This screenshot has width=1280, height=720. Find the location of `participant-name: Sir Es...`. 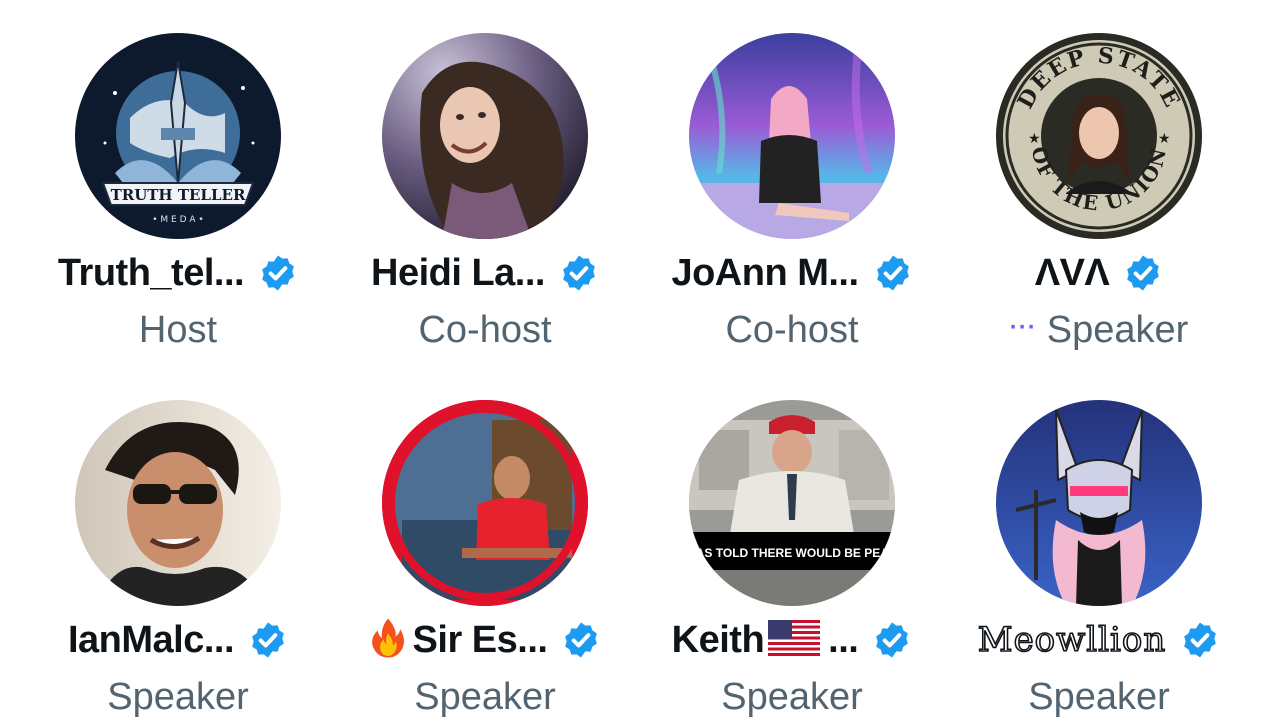

participant-name: Sir Es... is located at coordinates (480, 639).